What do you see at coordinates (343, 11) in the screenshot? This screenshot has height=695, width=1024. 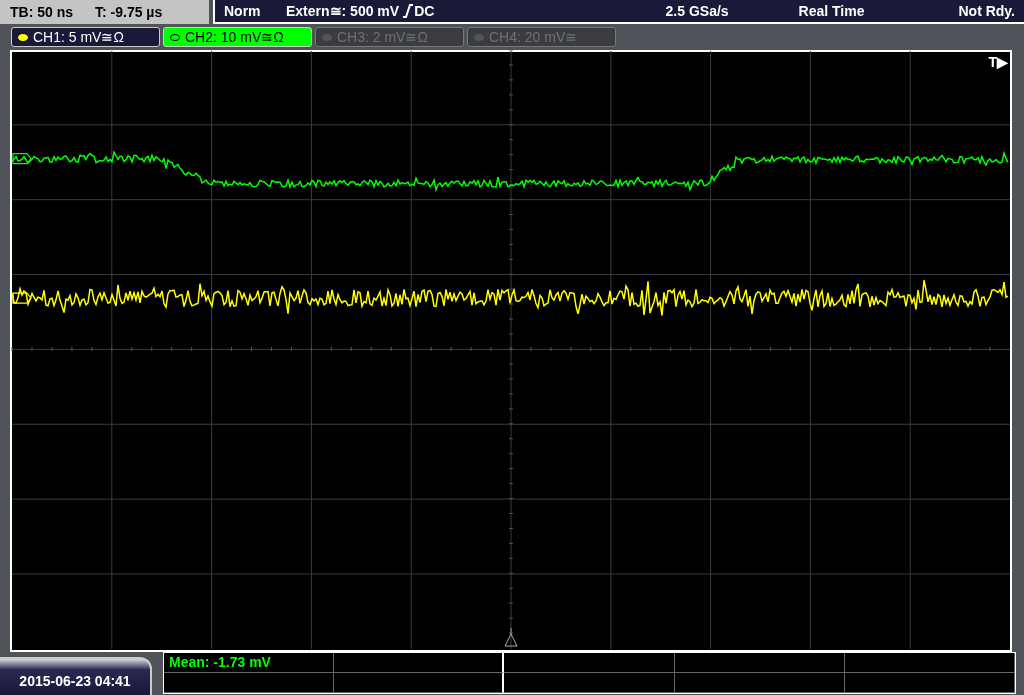 I see `trigger-source-label: Extern≅: 500 mV` at bounding box center [343, 11].